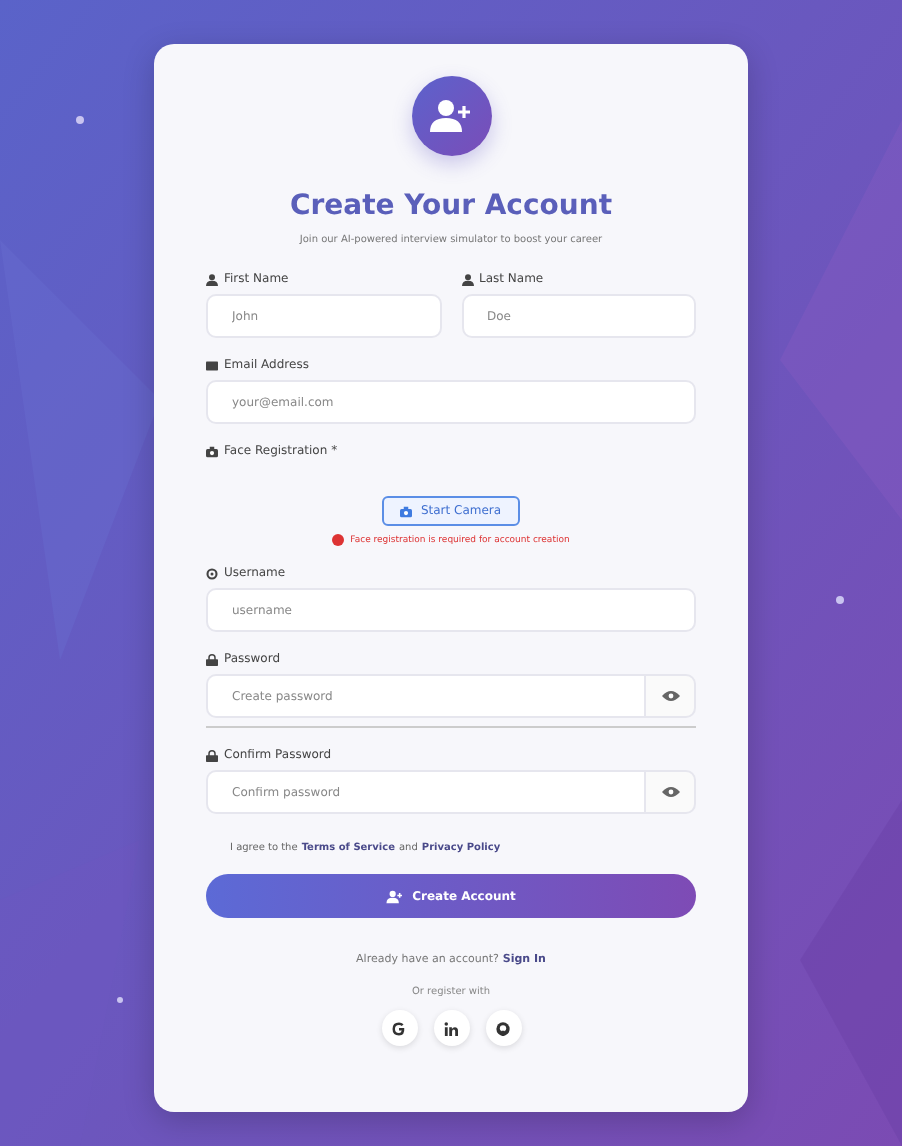 This screenshot has height=1146, width=902. What do you see at coordinates (212, 365) in the screenshot?
I see `envelope-icon` at bounding box center [212, 365].